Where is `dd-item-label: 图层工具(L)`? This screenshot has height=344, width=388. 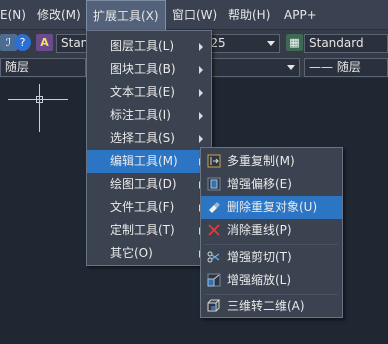 dd-item-label: 图层工具(L) is located at coordinates (142, 46).